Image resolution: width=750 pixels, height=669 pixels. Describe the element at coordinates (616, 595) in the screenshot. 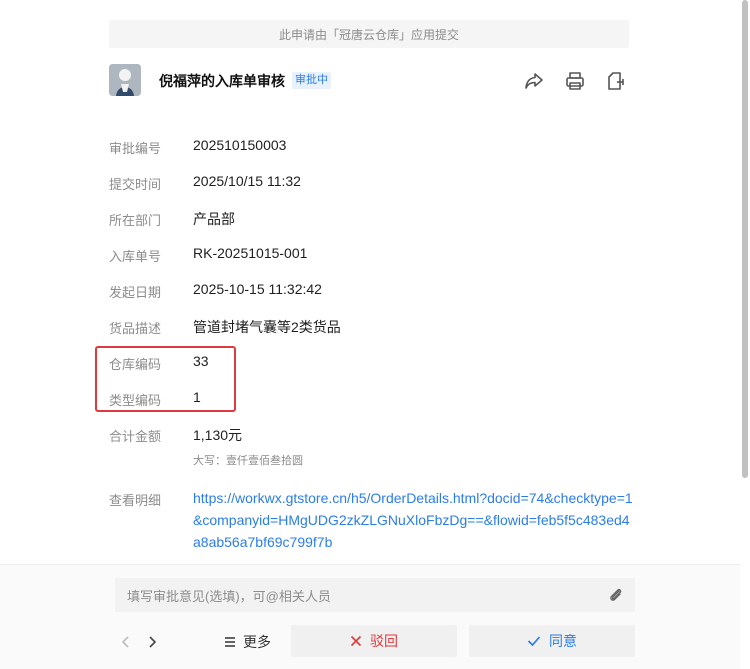

I see `attachment-icon` at that location.